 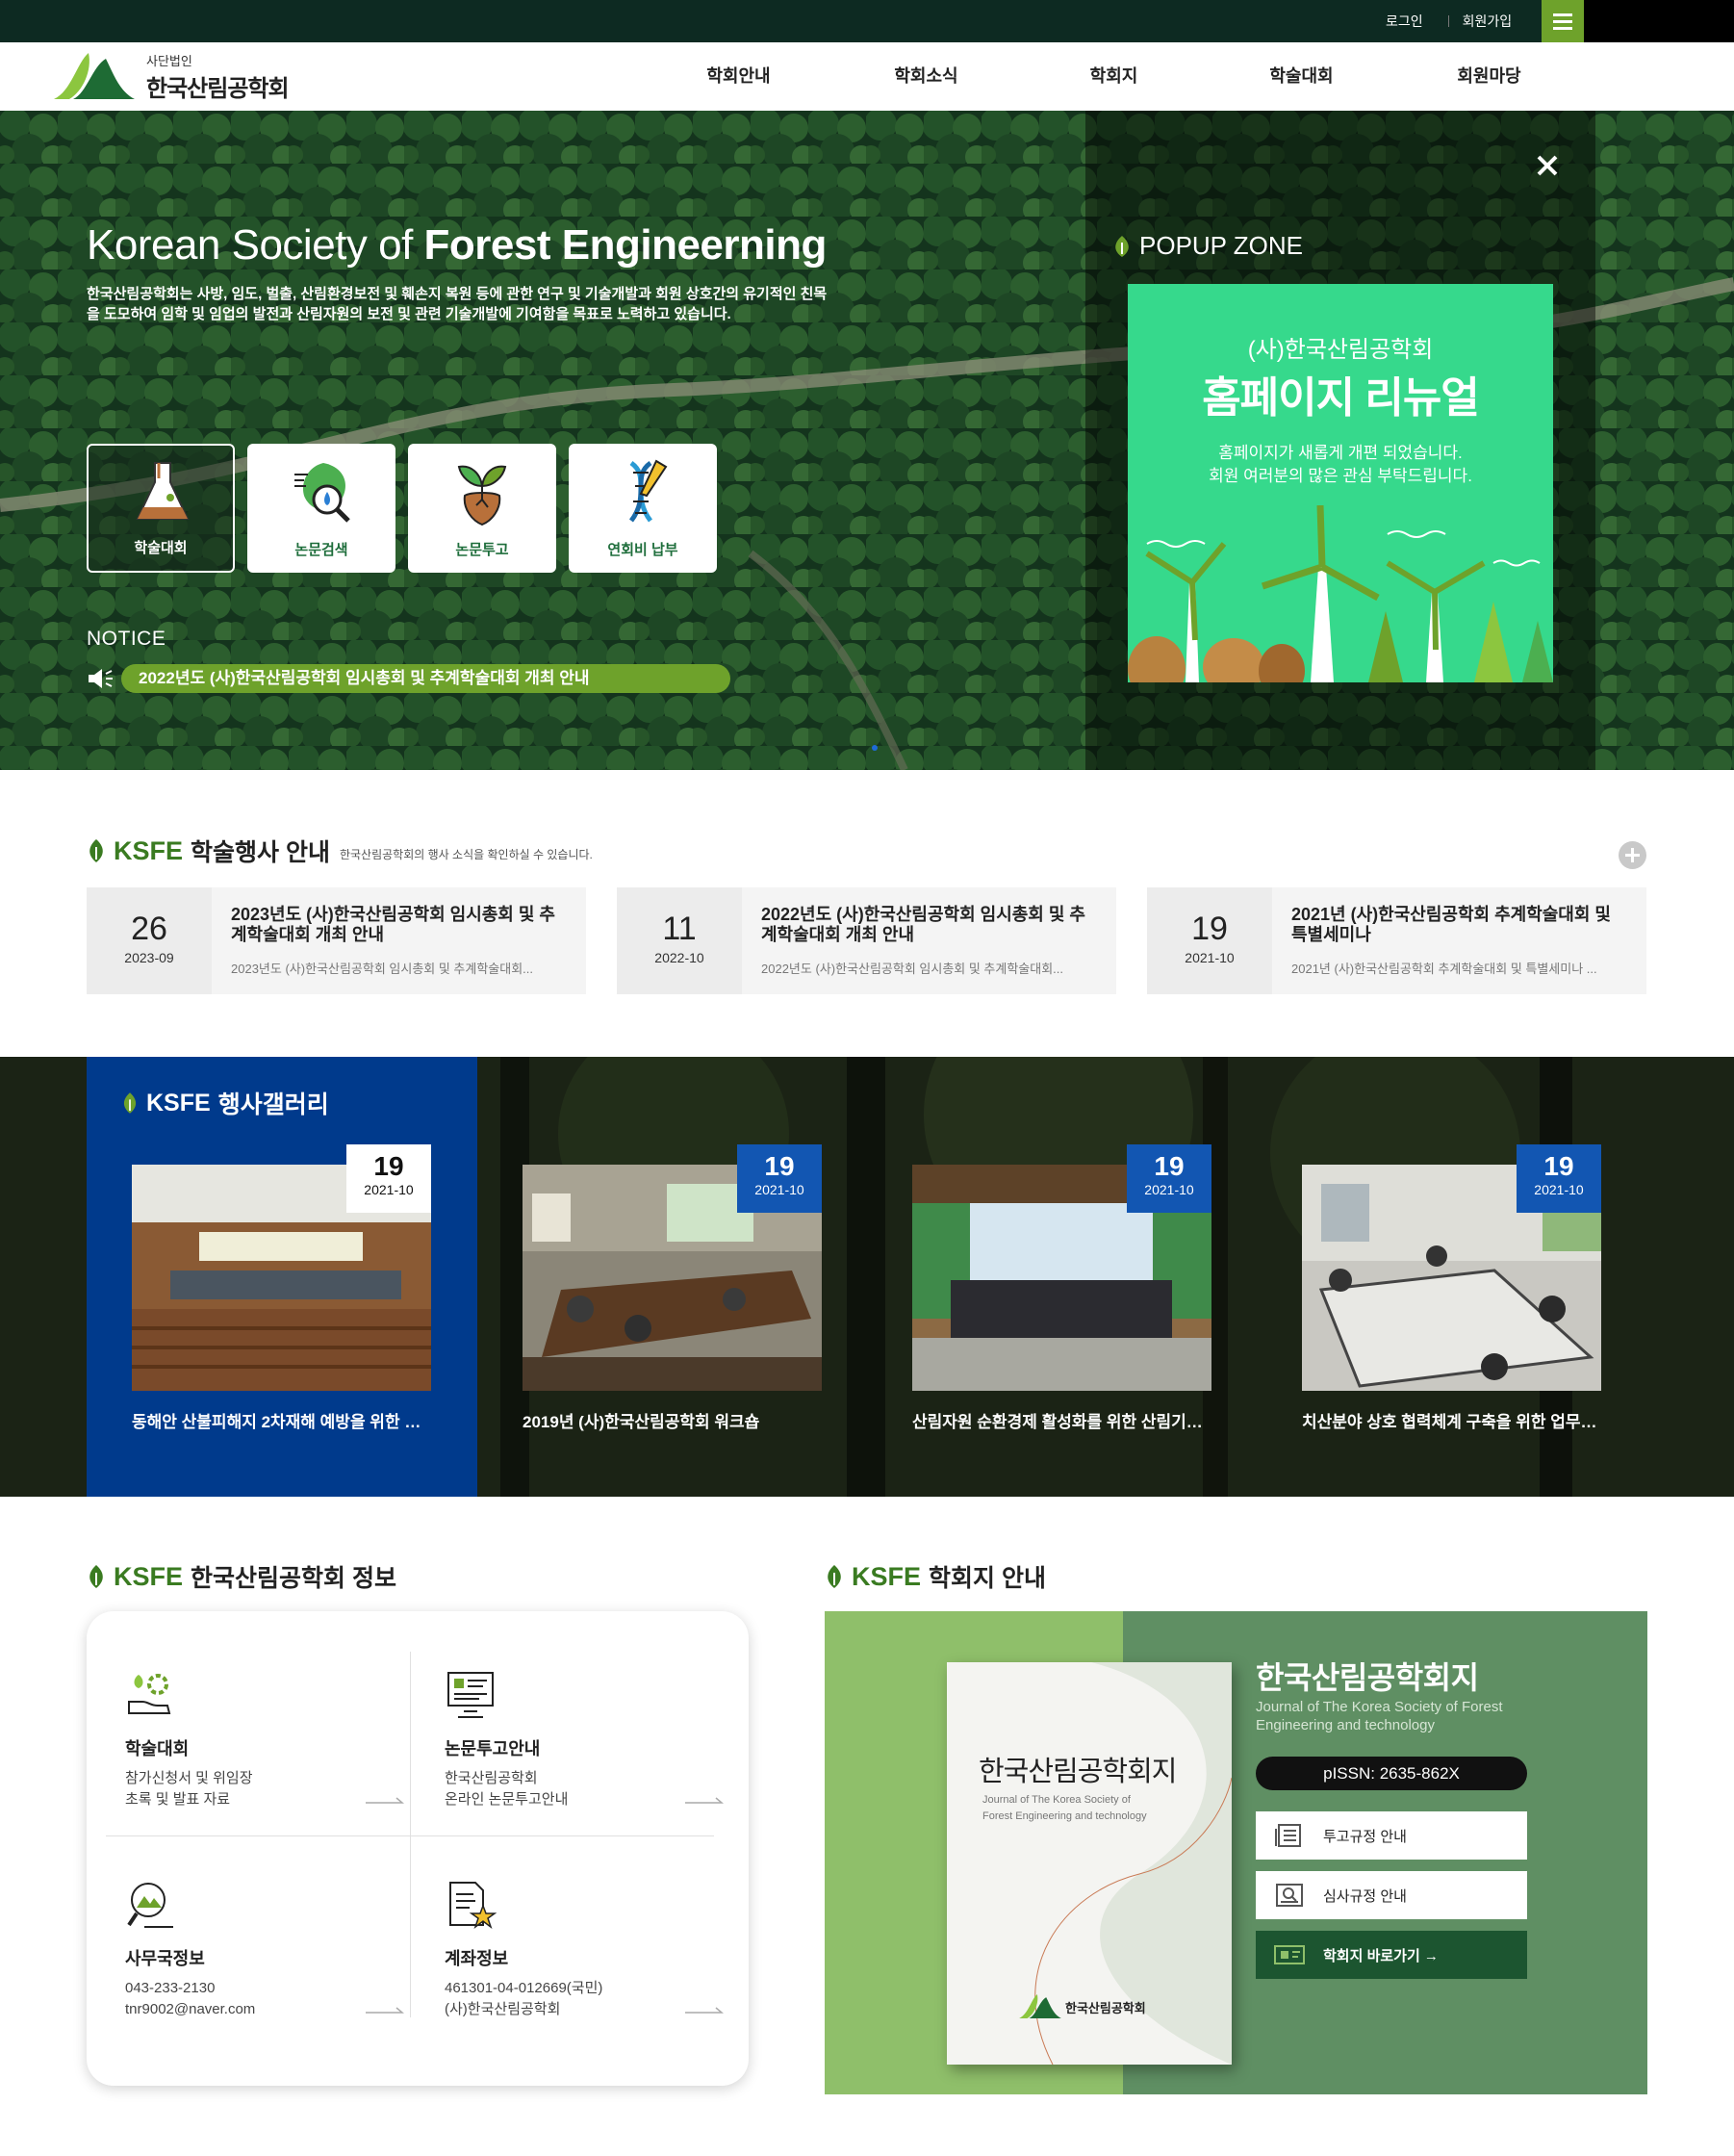 What do you see at coordinates (1368, 1677) in the screenshot?
I see `journal-name: 한국산림공학회지` at bounding box center [1368, 1677].